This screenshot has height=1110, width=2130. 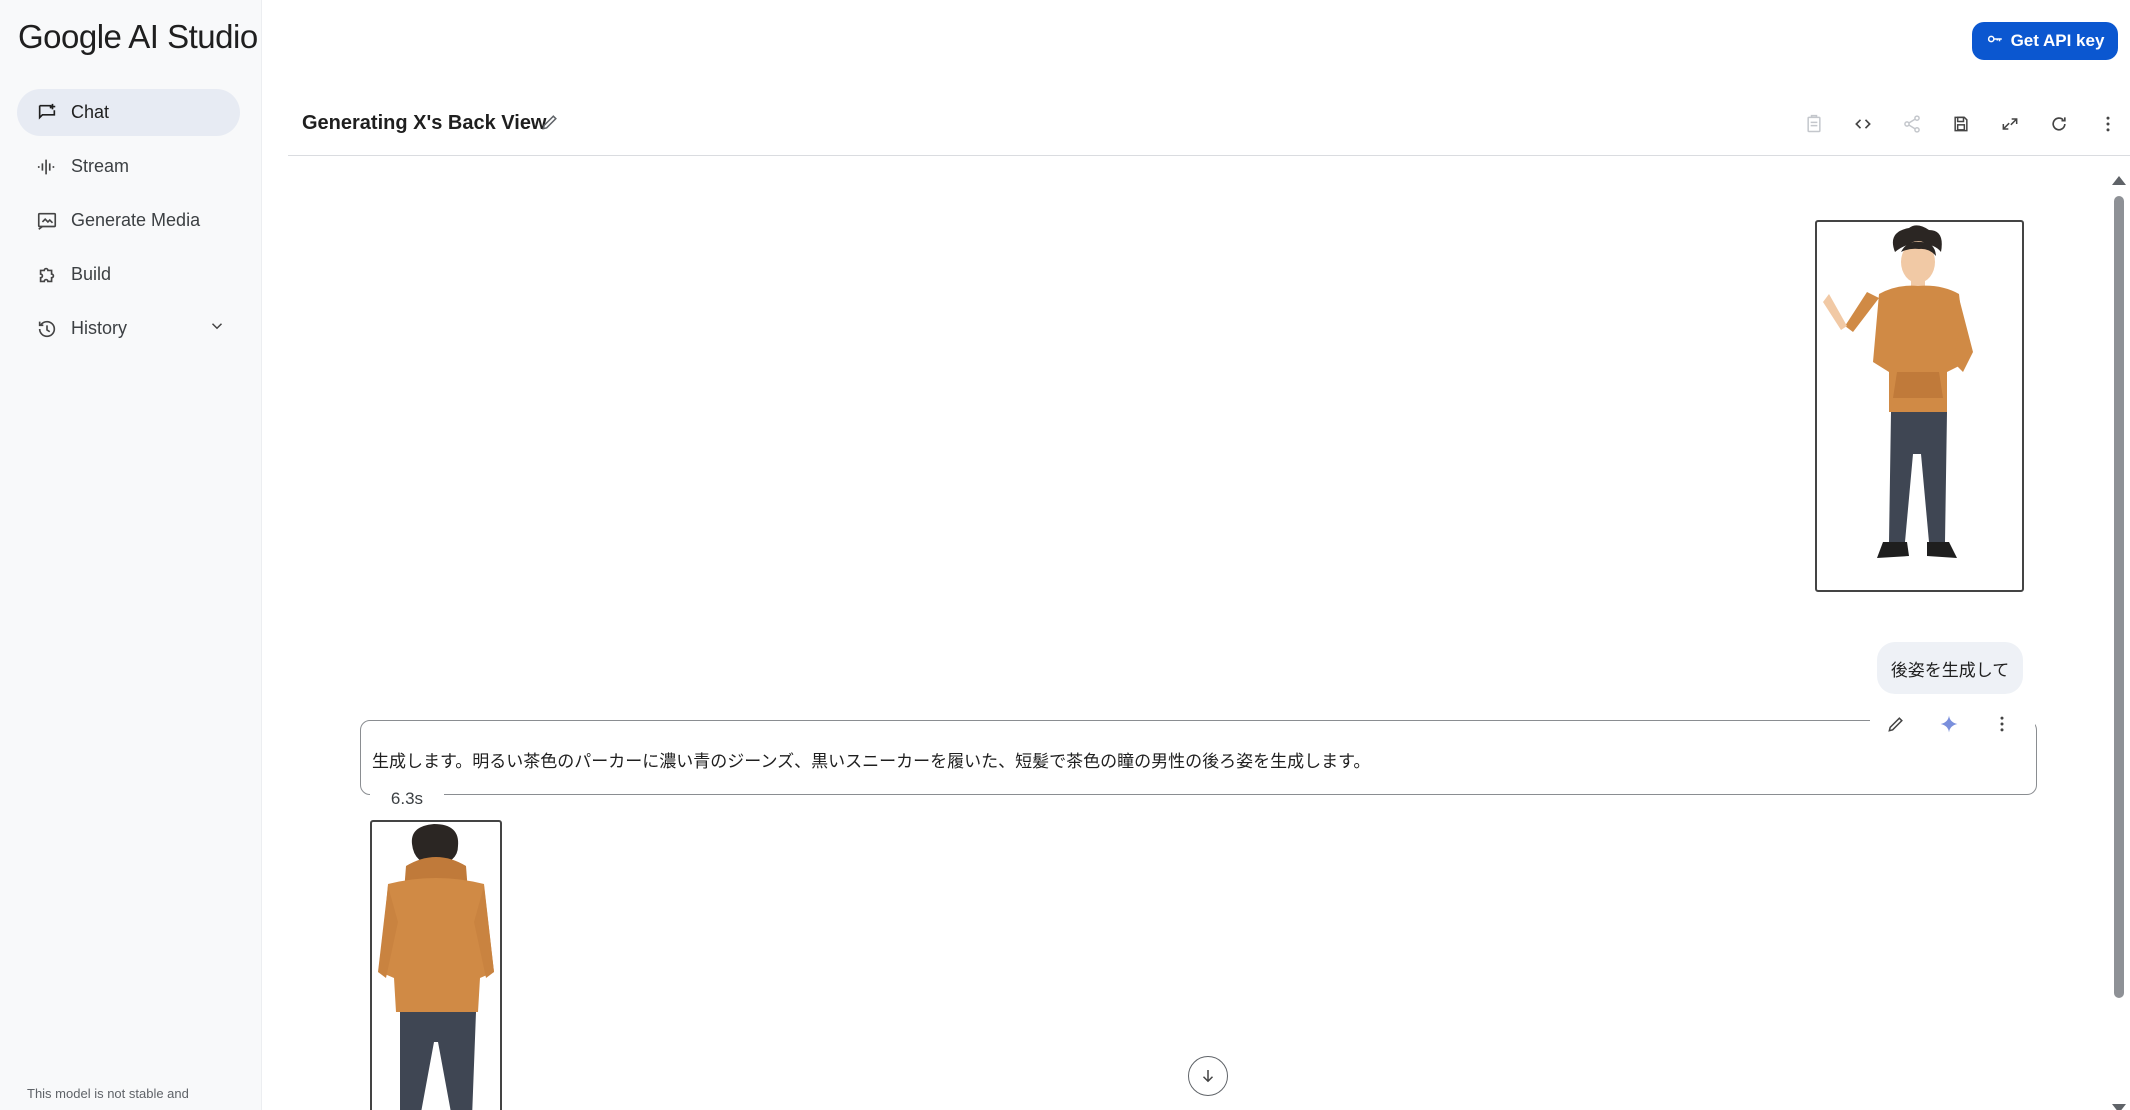 I want to click on compare-icon, so click(x=2010, y=124).